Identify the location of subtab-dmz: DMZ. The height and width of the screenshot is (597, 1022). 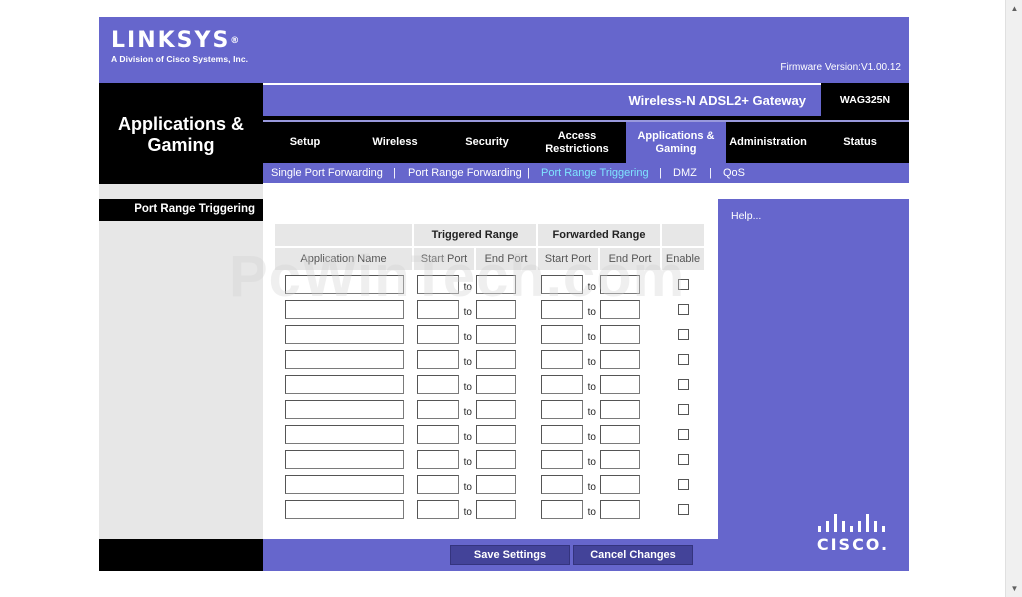
(685, 173).